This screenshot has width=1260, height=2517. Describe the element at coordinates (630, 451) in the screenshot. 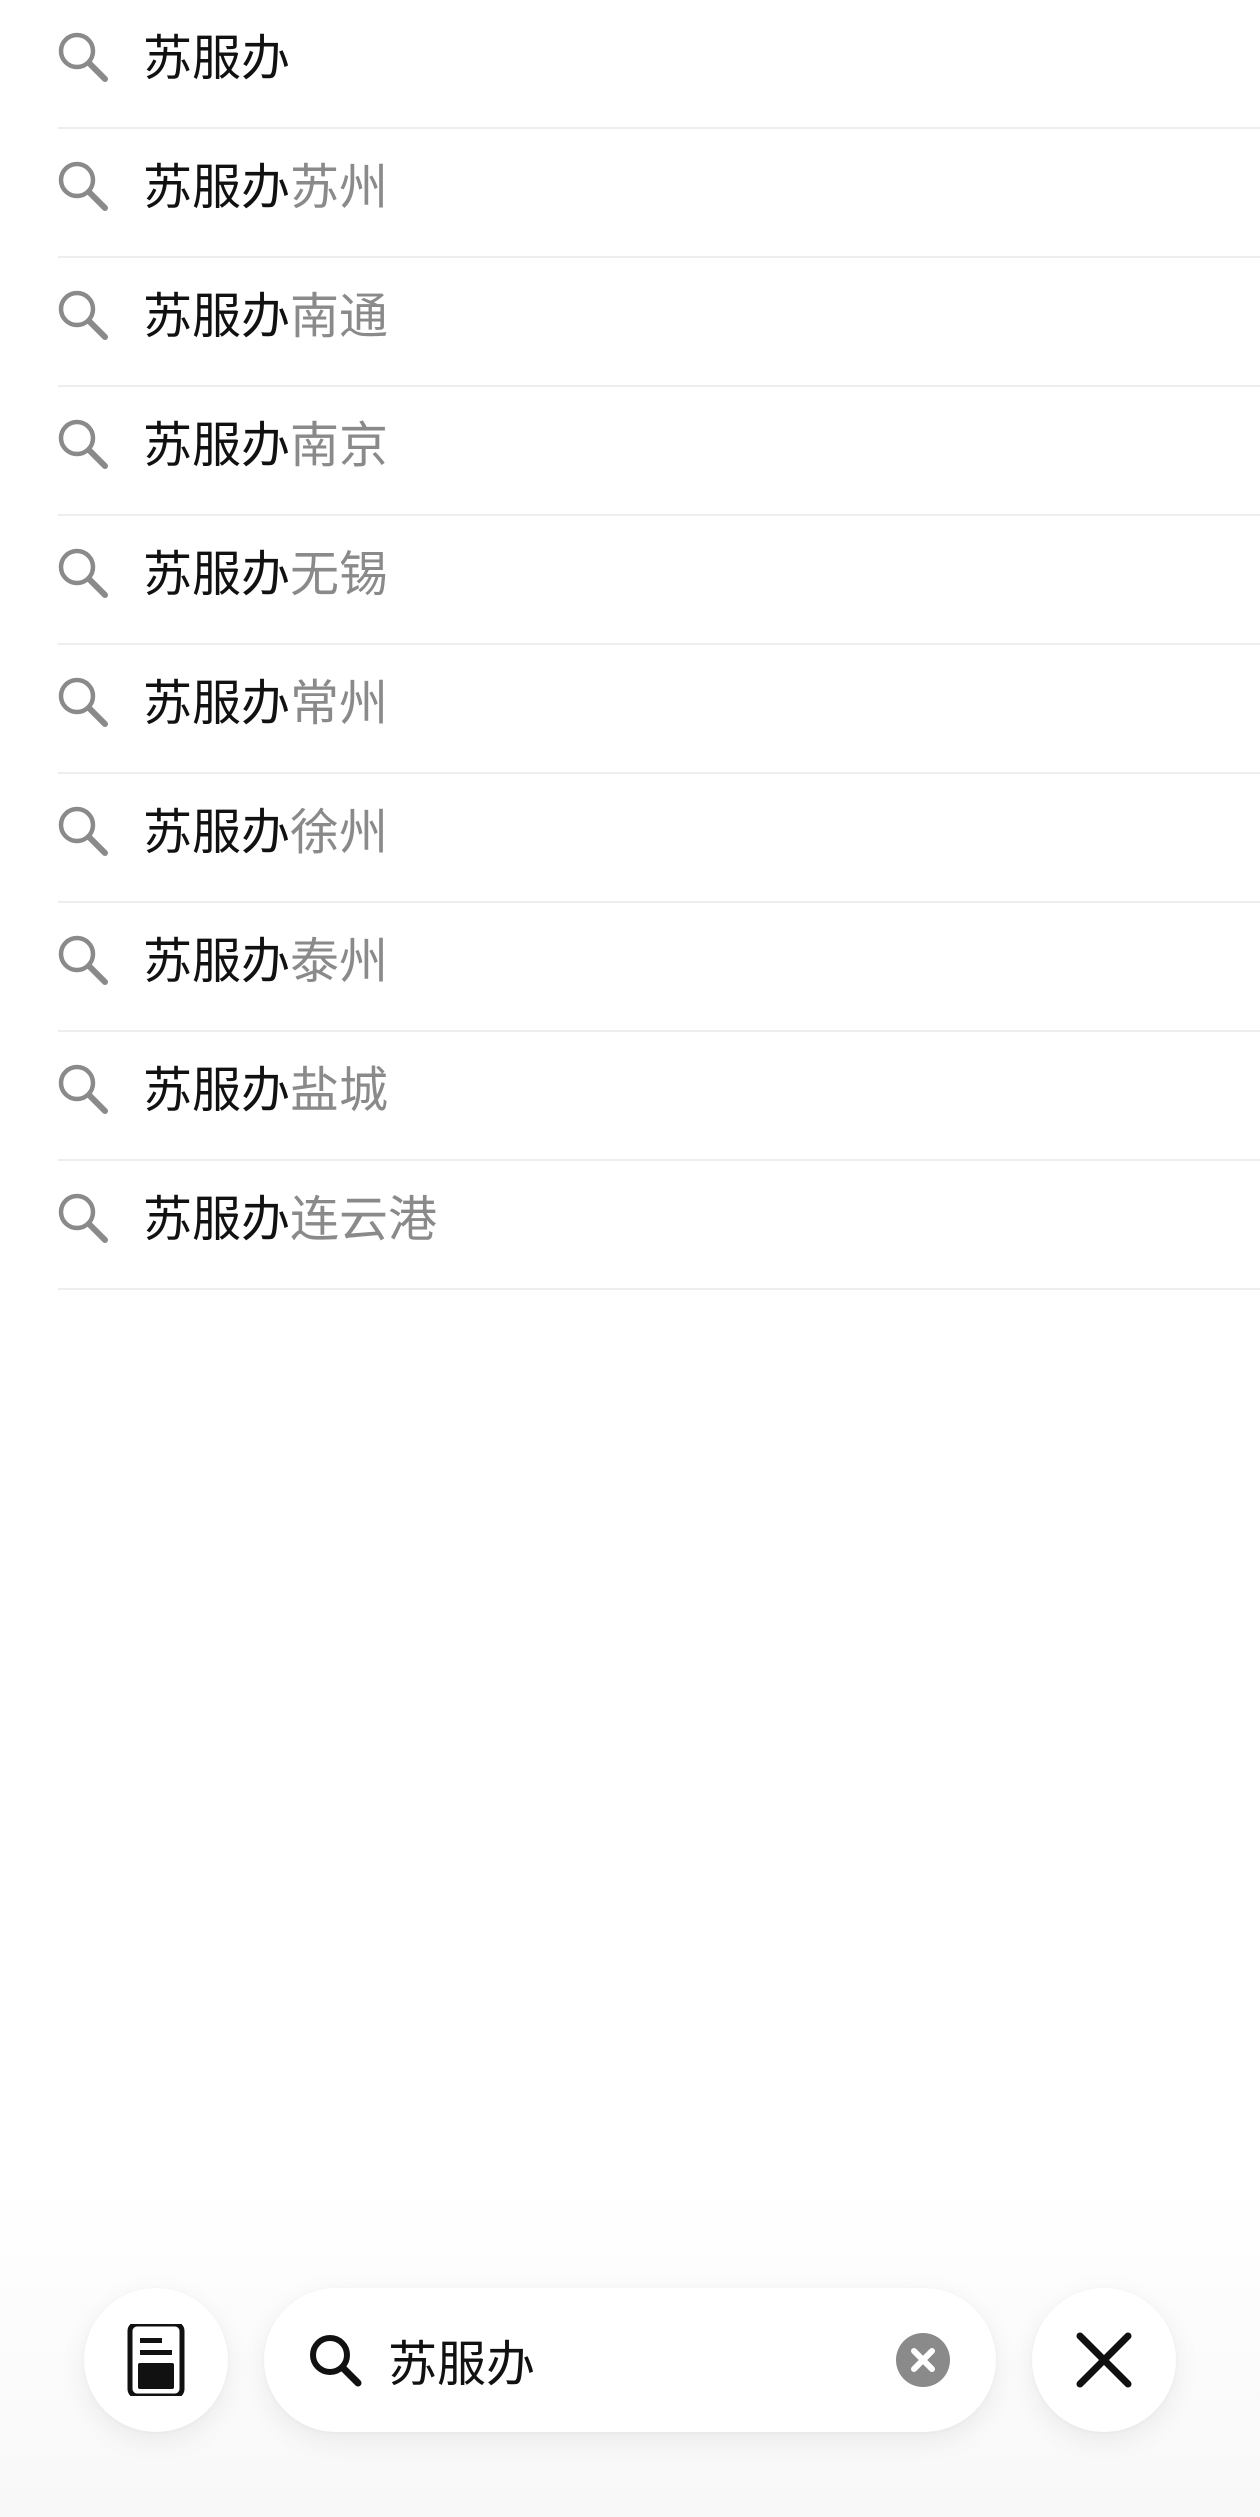

I see `suggestion-item: 苏服办南京` at that location.